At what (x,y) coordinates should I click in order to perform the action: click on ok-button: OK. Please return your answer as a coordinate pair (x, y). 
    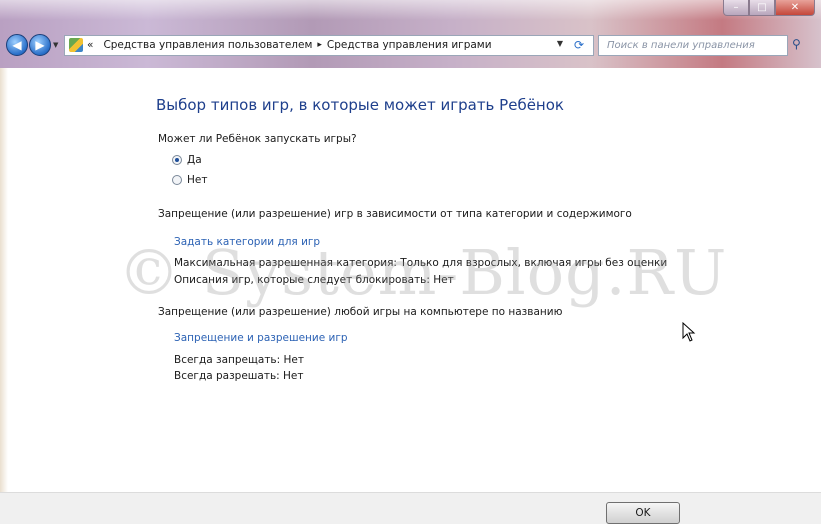
    Looking at the image, I should click on (643, 513).